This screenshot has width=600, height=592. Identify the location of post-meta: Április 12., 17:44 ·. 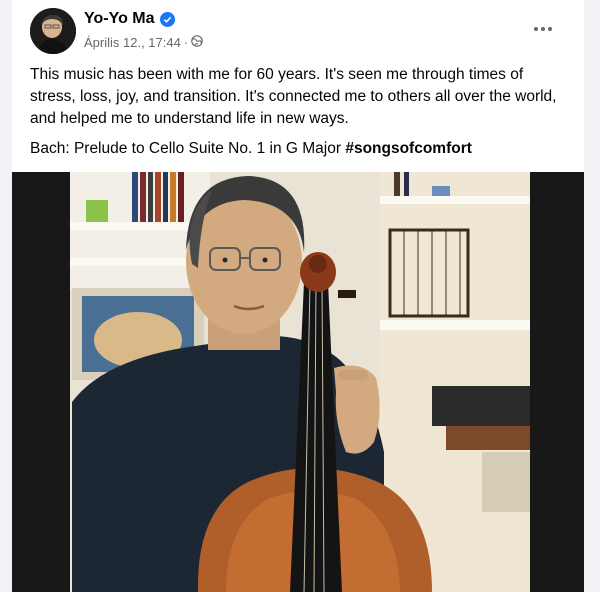
(143, 42).